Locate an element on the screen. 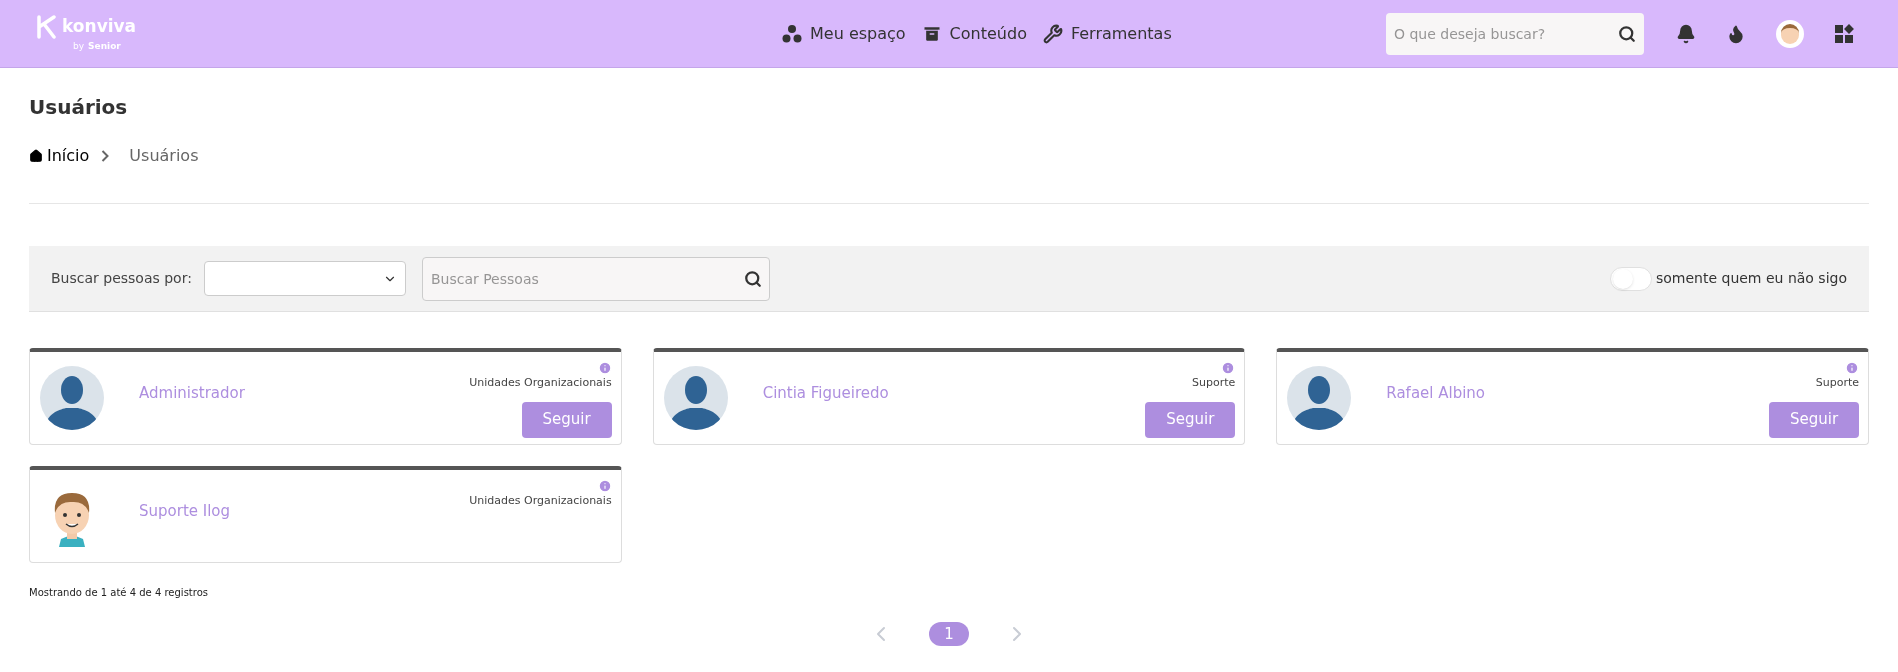  bell-icon is located at coordinates (1686, 33).